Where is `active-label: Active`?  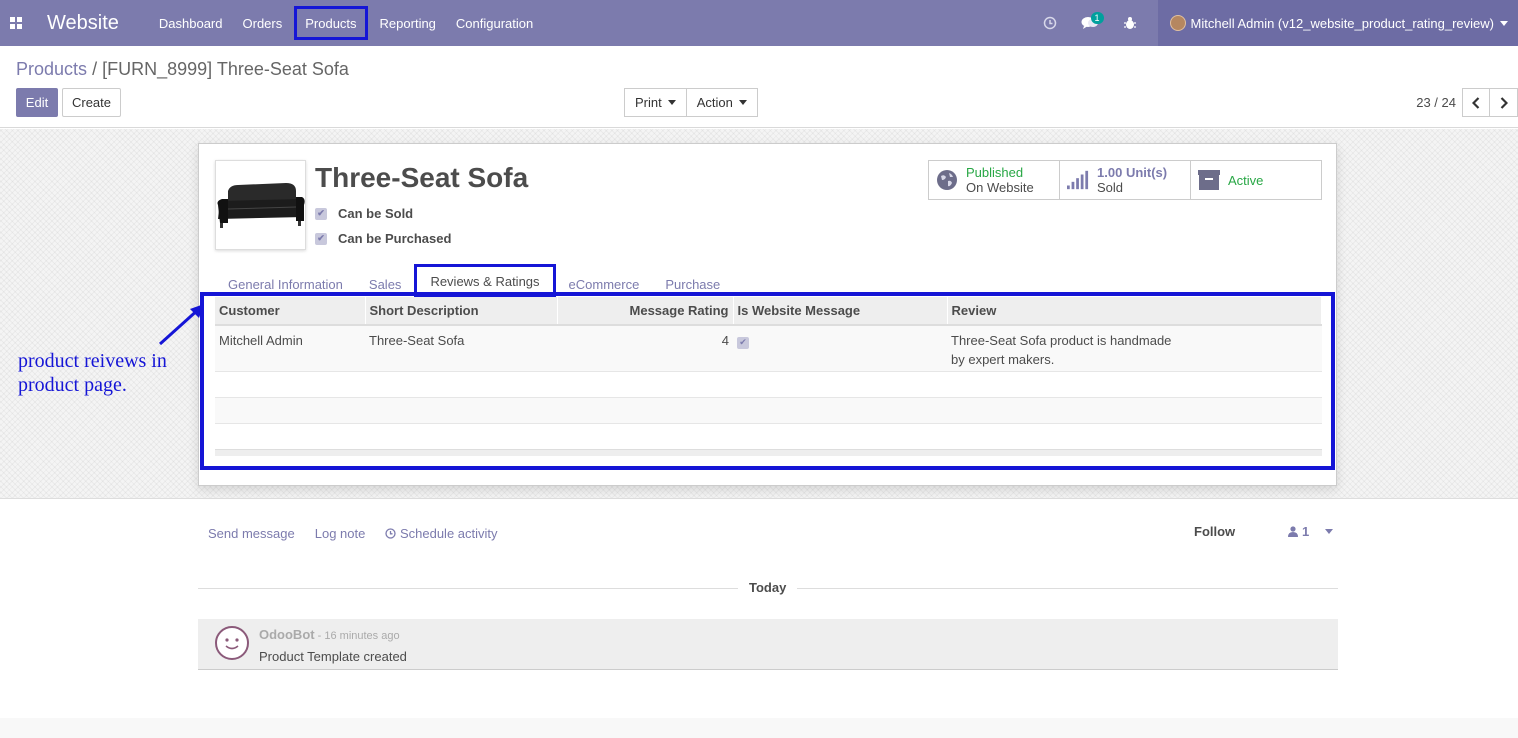
active-label: Active is located at coordinates (1246, 180).